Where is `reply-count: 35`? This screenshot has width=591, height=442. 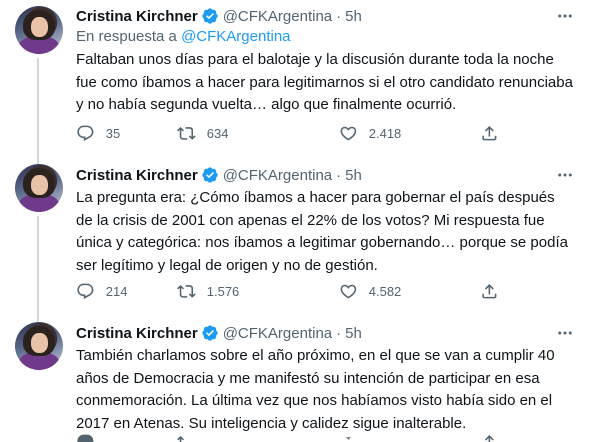 reply-count: 35 is located at coordinates (113, 133).